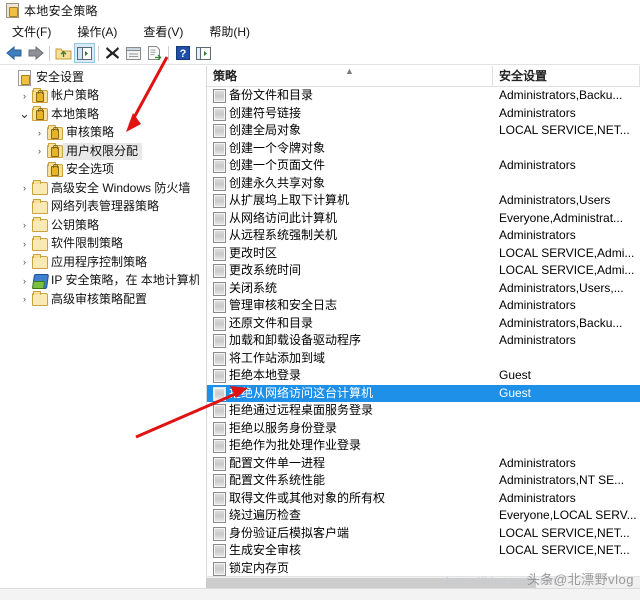 The width and height of the screenshot is (640, 600). Describe the element at coordinates (423, 114) in the screenshot. I see `table-row: 创建符号链接 Administrators` at that location.